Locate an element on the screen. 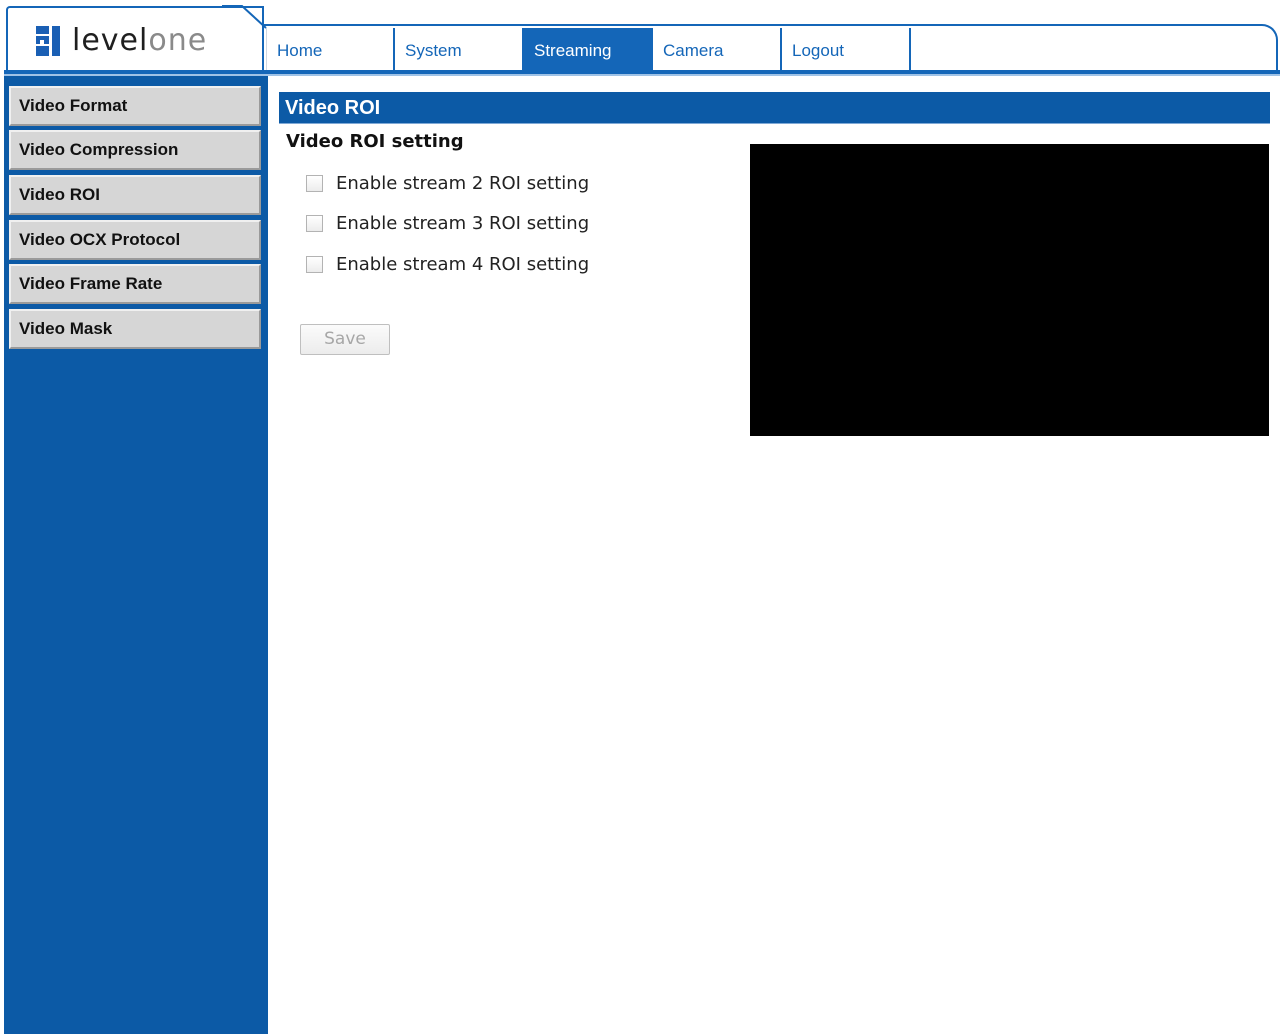  top-nav: Home System Streaming Camera Logout is located at coordinates (588, 49).